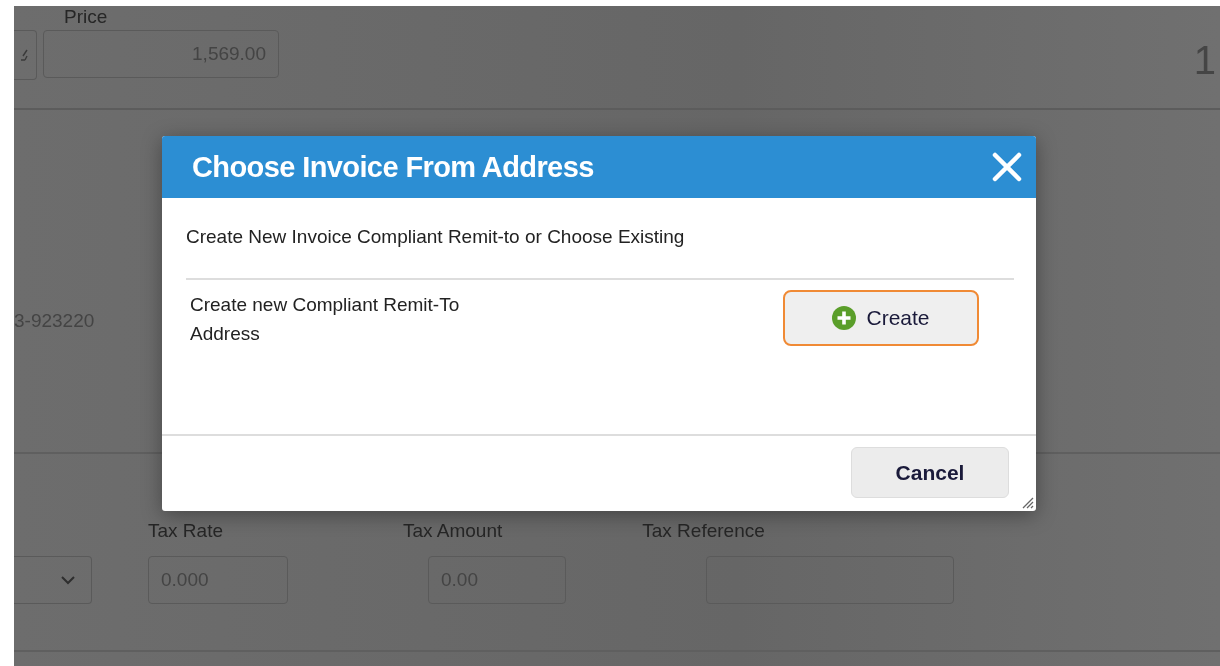  I want to click on option-label: Create new Compliant Remit-To Address, so click(325, 319).